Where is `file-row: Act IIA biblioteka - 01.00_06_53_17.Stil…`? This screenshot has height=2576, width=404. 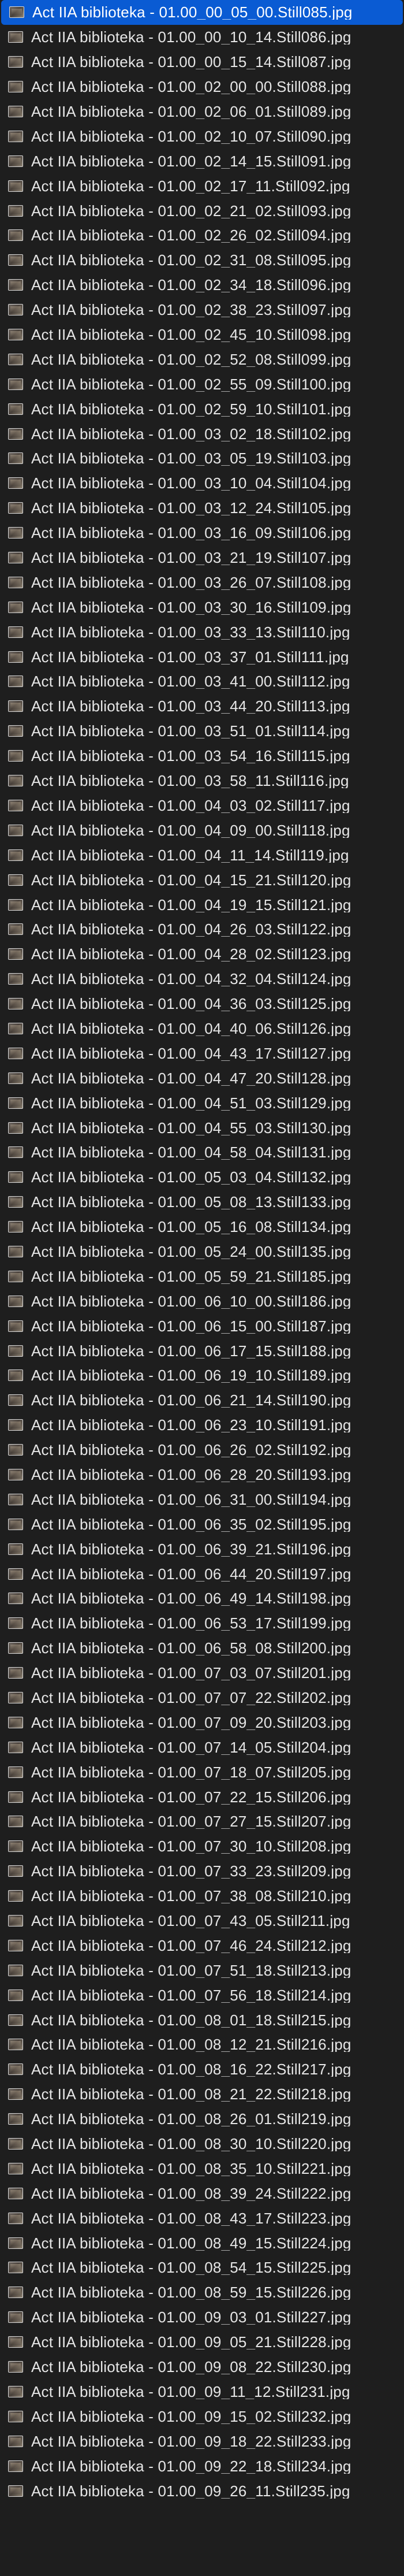 file-row: Act IIA biblioteka - 01.00_06_53_17.Stil… is located at coordinates (202, 1623).